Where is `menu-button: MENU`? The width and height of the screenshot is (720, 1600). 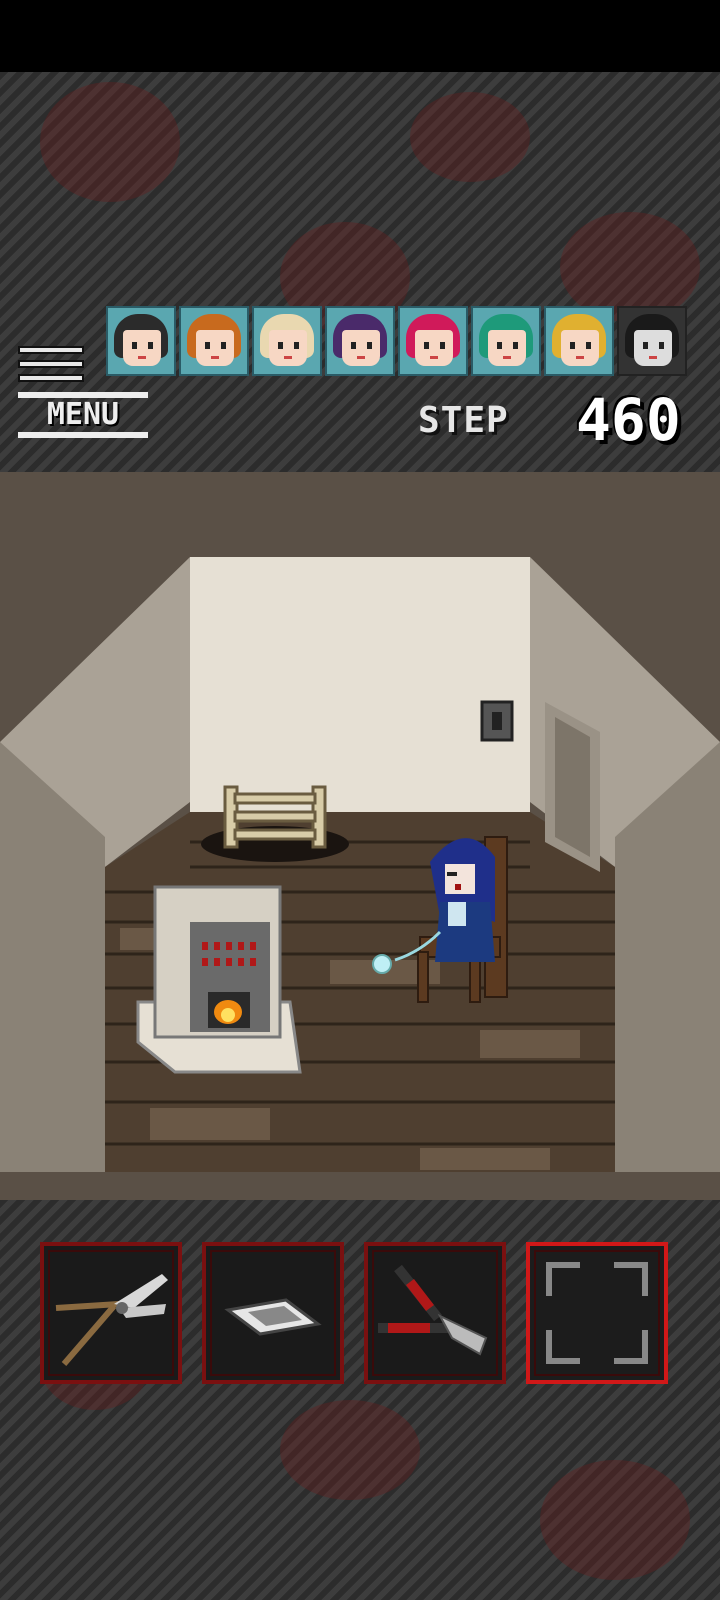 menu-button: MENU is located at coordinates (83, 395).